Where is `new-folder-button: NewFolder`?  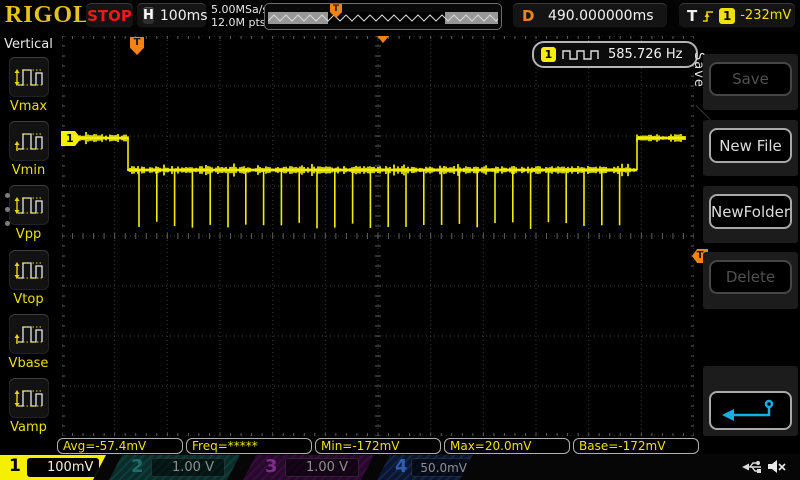 new-folder-button: NewFolder is located at coordinates (750, 211).